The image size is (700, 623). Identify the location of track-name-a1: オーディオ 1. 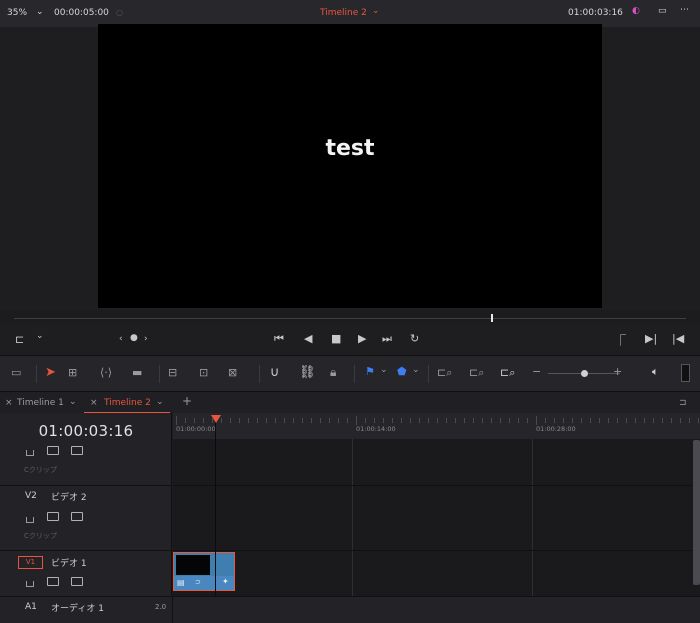
(77, 607).